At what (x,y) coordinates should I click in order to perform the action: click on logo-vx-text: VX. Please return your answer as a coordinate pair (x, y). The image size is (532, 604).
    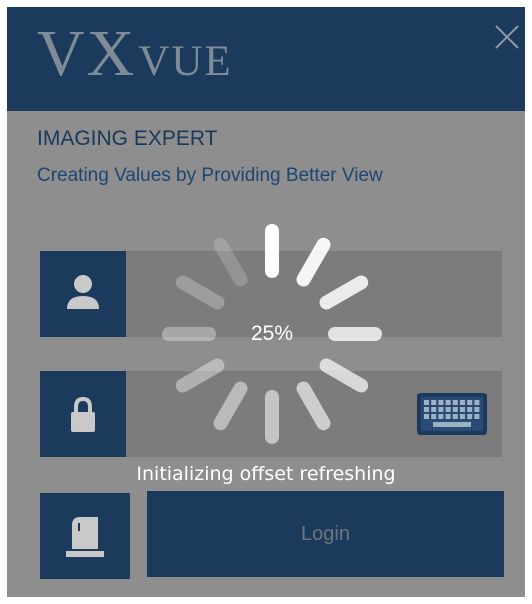
    Looking at the image, I should click on (87, 53).